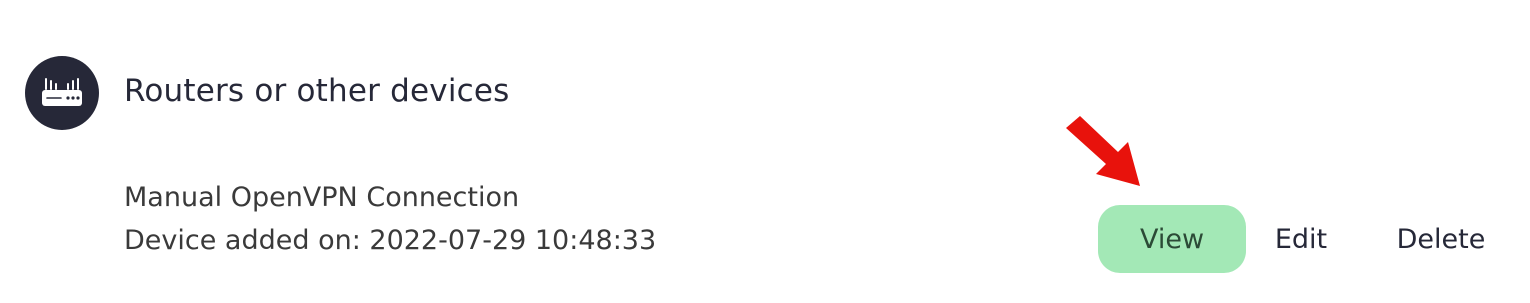 Image resolution: width=1530 pixels, height=303 pixels. I want to click on delete-button: Delete, so click(1441, 239).